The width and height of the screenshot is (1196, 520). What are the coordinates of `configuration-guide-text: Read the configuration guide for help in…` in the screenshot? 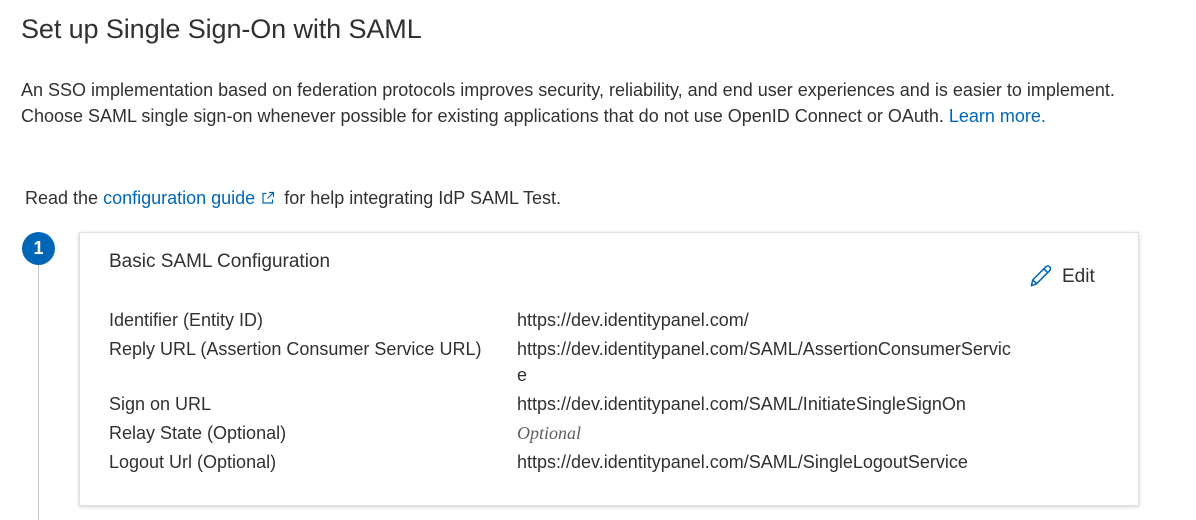 It's located at (293, 198).